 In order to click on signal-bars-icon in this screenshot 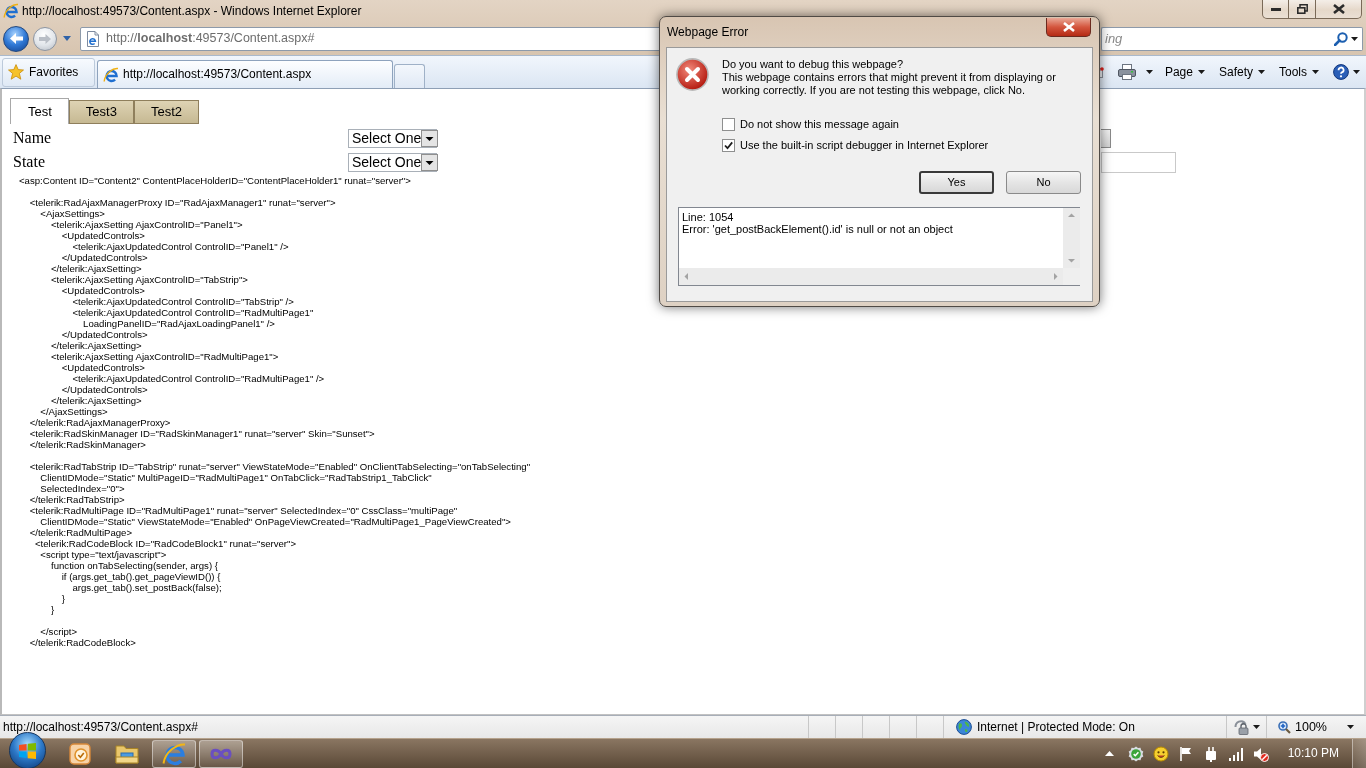, I will do `click(1235, 753)`.